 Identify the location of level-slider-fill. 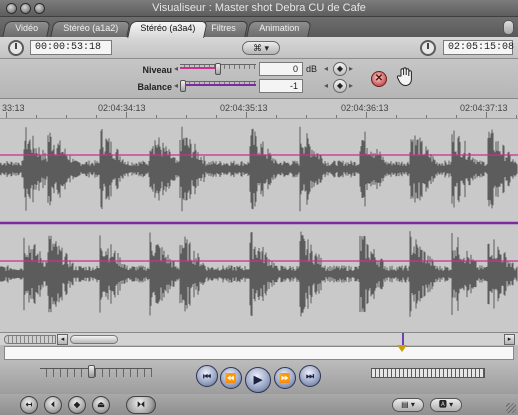
(199, 68).